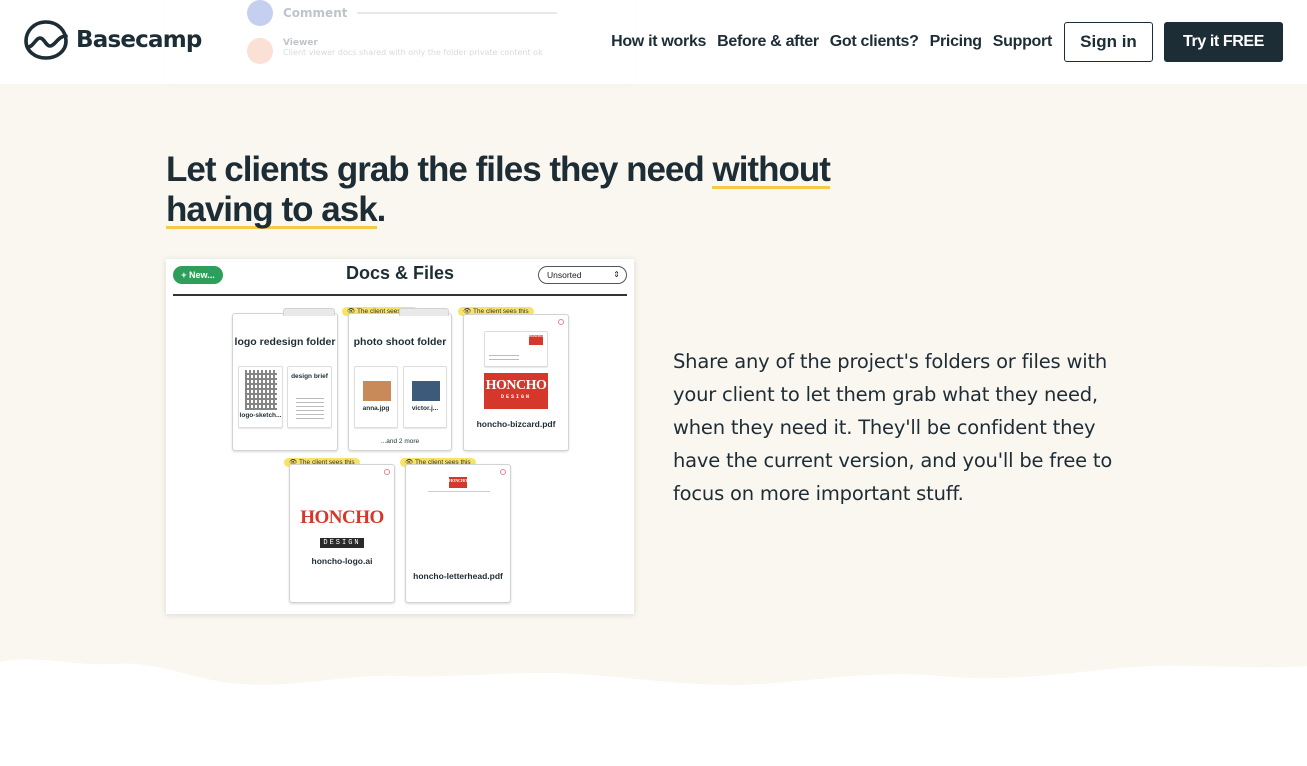  I want to click on try-free-button: Try it FREE, so click(1223, 42).